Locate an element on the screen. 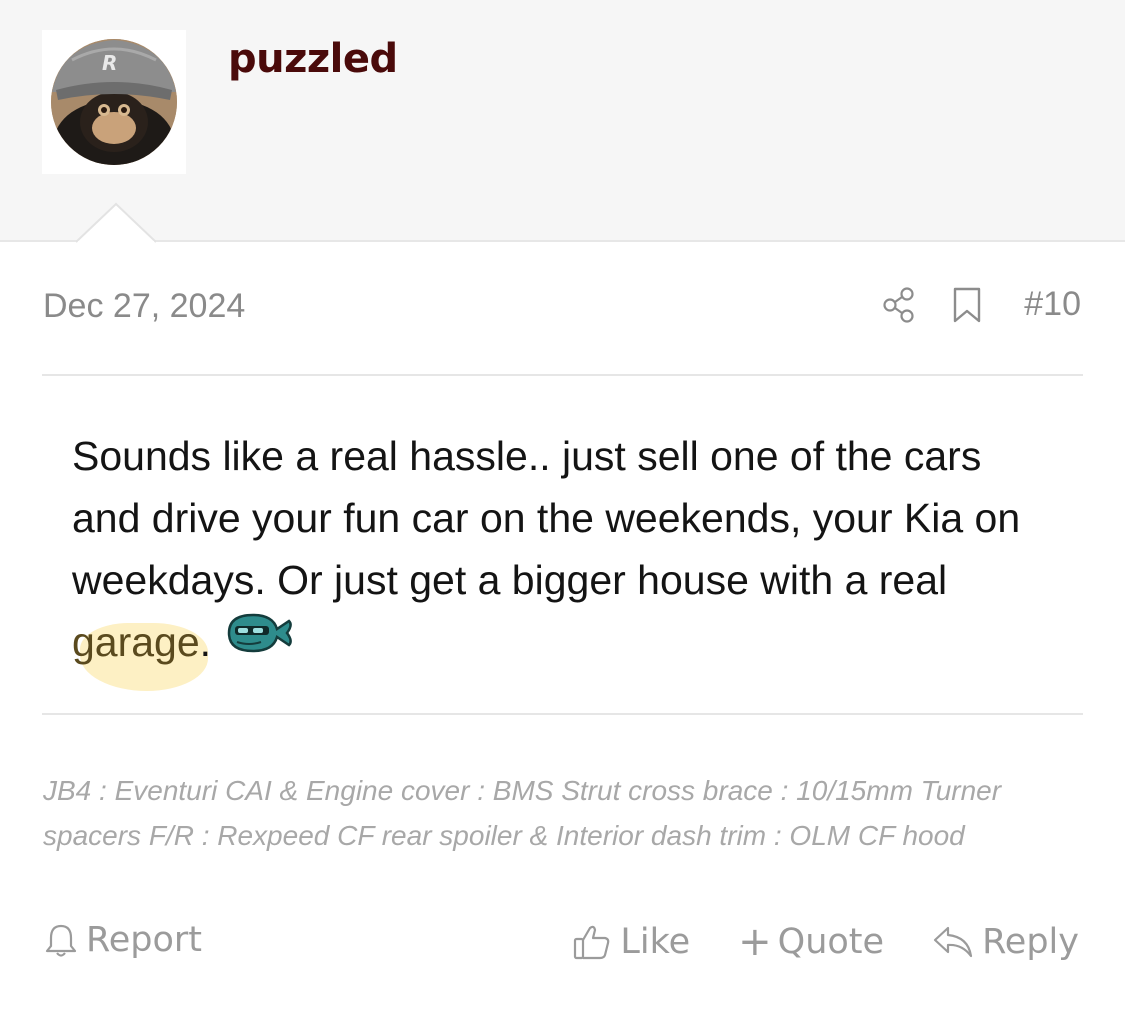 Image resolution: width=1125 pixels, height=1014 pixels. like-button: Like is located at coordinates (631, 942).